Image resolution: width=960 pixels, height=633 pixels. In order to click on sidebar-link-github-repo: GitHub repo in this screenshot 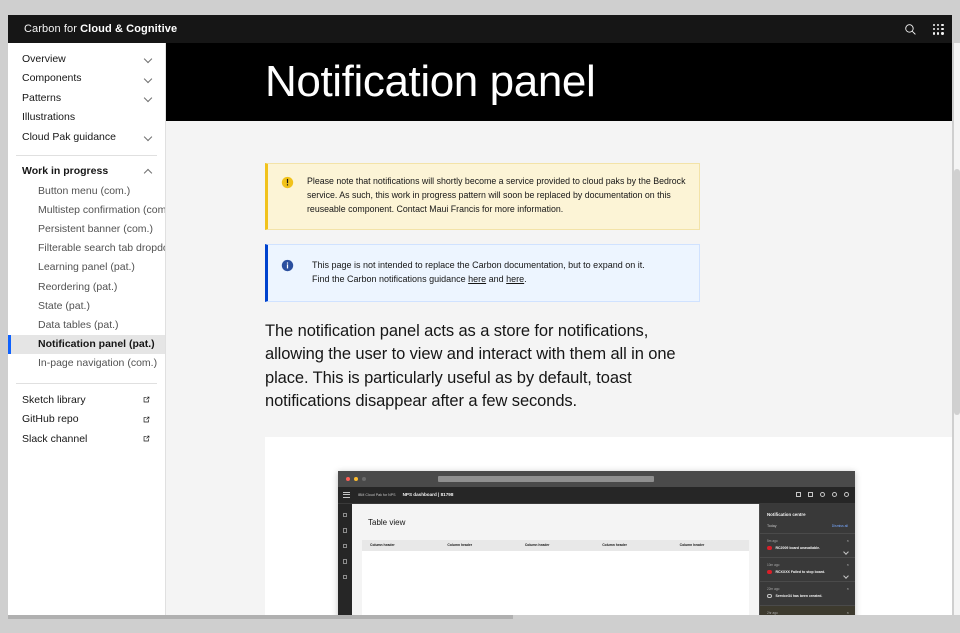, I will do `click(86, 419)`.